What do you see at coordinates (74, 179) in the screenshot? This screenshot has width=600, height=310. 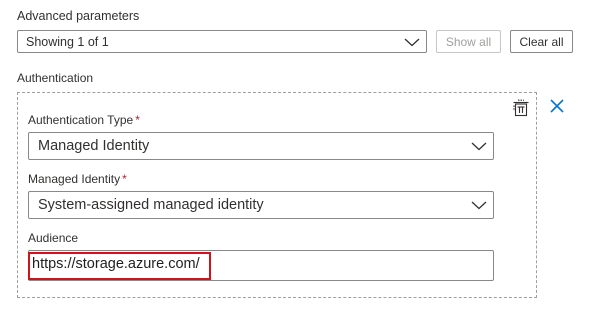 I see `managed-identity-label-text: Managed Identity` at bounding box center [74, 179].